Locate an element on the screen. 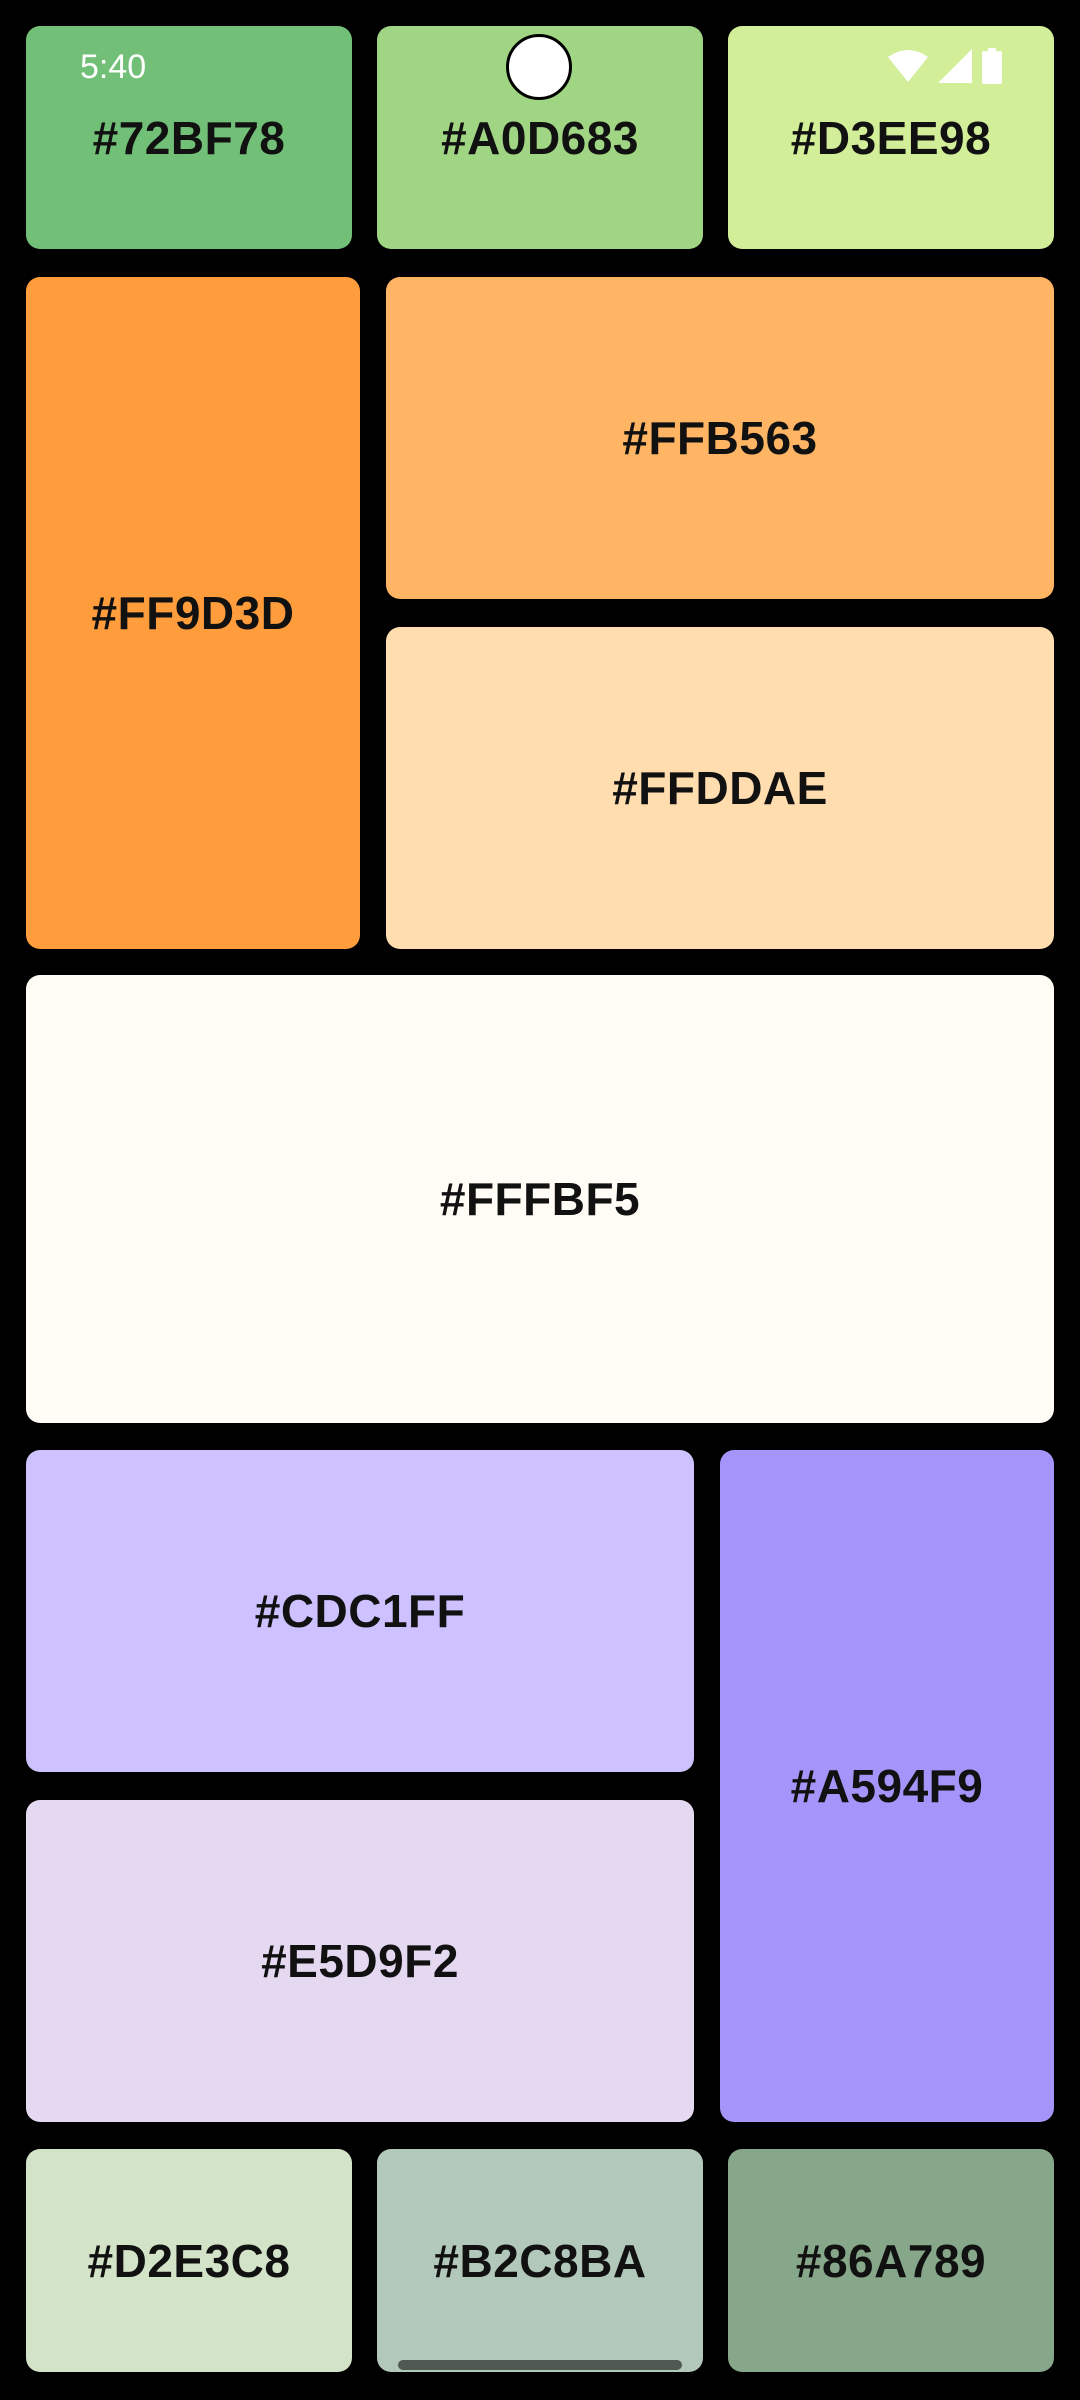  tile-sage-1: #D2E3C8 is located at coordinates (189, 2260).